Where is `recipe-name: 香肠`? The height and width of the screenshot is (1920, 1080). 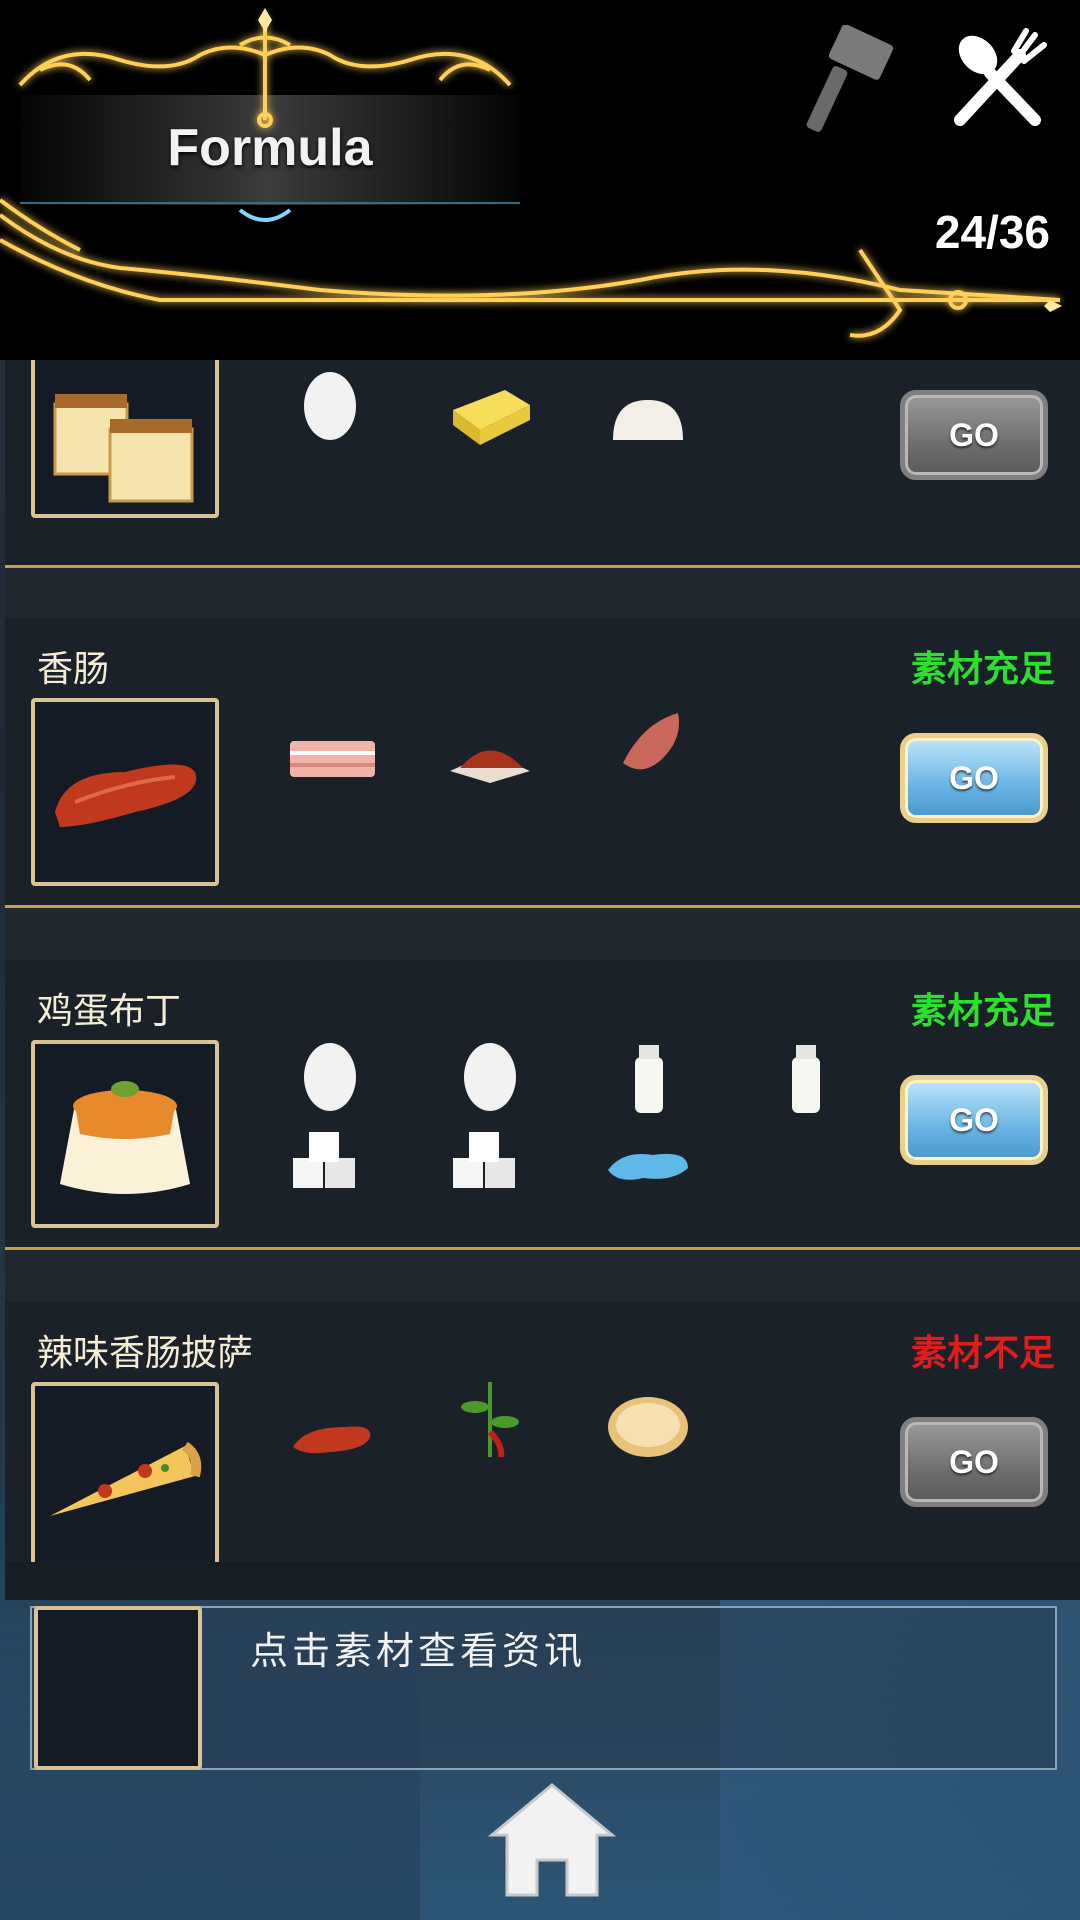 recipe-name: 香肠 is located at coordinates (73, 669).